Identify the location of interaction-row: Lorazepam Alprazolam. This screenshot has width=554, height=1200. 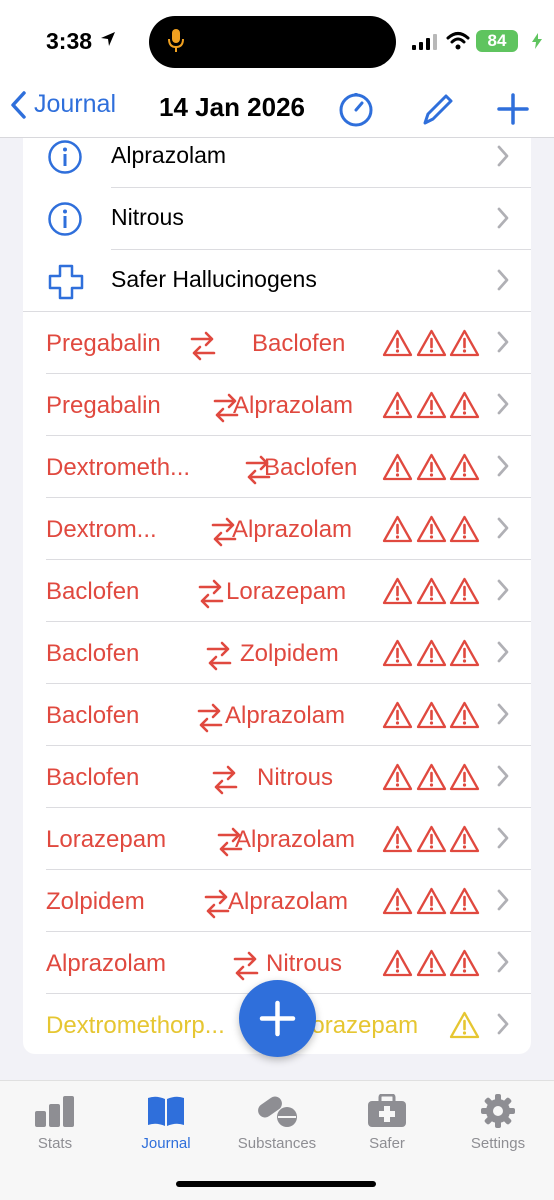
(277, 839).